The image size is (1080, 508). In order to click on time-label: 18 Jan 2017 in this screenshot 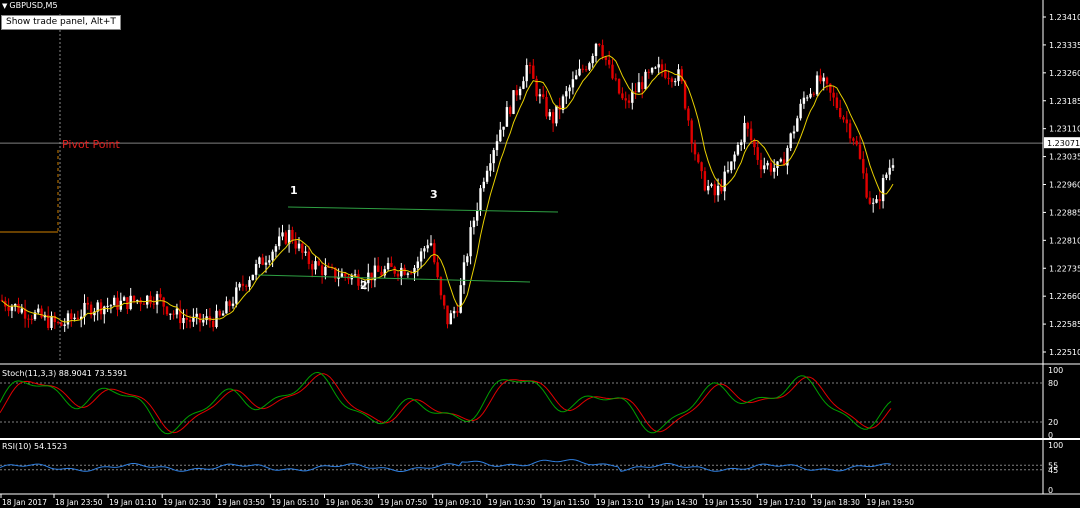, I will do `click(24, 502)`.